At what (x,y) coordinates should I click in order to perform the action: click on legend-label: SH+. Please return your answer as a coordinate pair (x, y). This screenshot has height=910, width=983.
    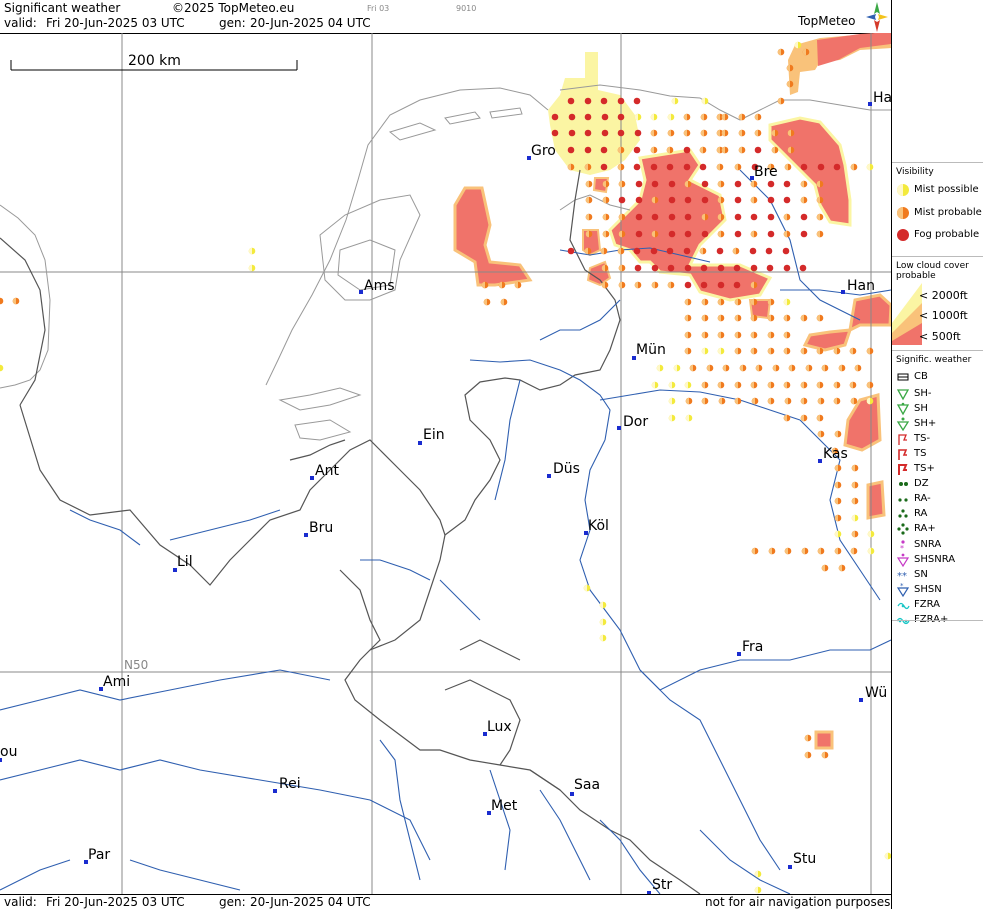
    Looking at the image, I should click on (925, 423).